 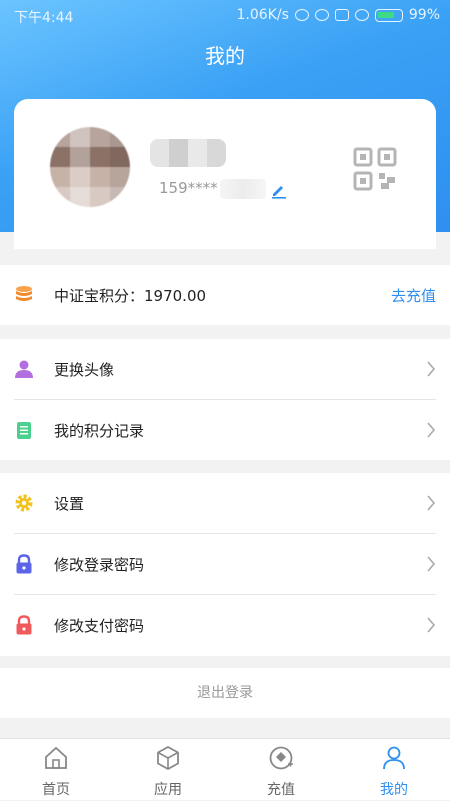 I want to click on points-row: 中证宝积分：1970.00 去充值, so click(x=225, y=295).